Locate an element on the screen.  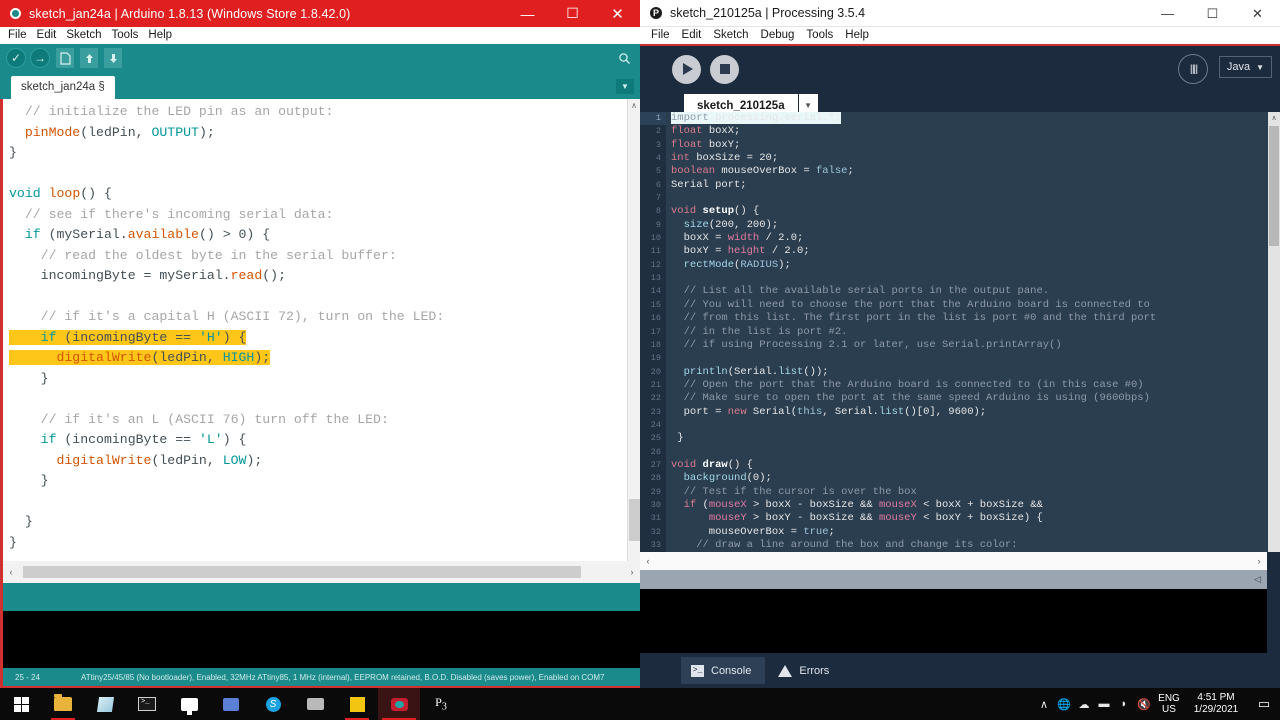
arduino-close-button: ✕ is located at coordinates (617, 13).